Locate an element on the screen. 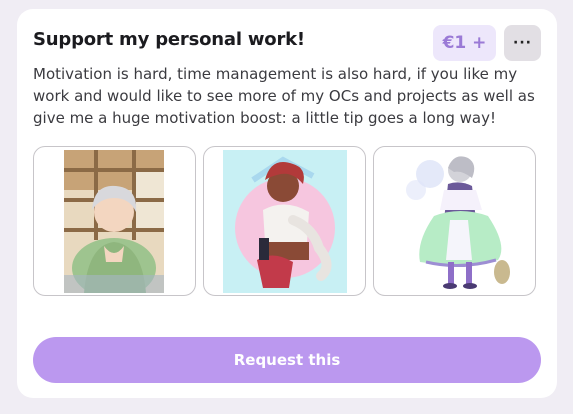 The width and height of the screenshot is (573, 414). more-icon: ··· is located at coordinates (522, 43).